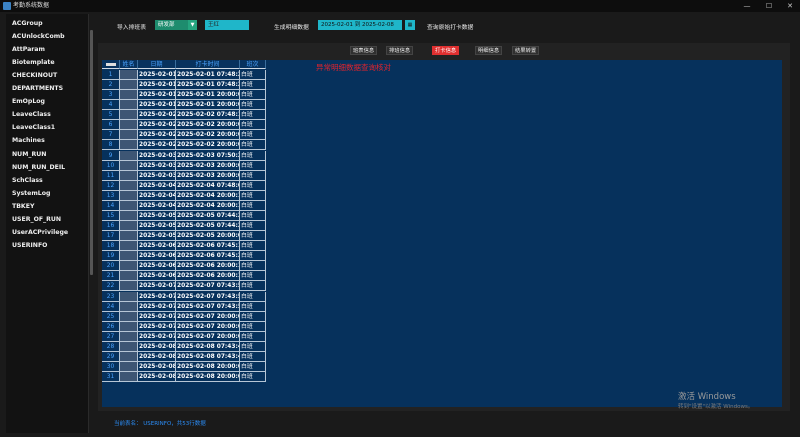 Image resolution: width=800 pixels, height=437 pixels. I want to click on table-row: 29 2025-02-08 2025-02-08 07:43:47 白班, so click(192, 356).